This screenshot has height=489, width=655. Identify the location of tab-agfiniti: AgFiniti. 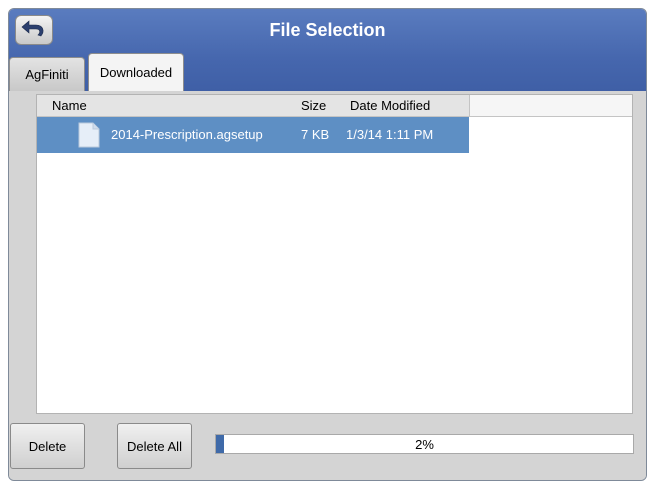
(47, 74).